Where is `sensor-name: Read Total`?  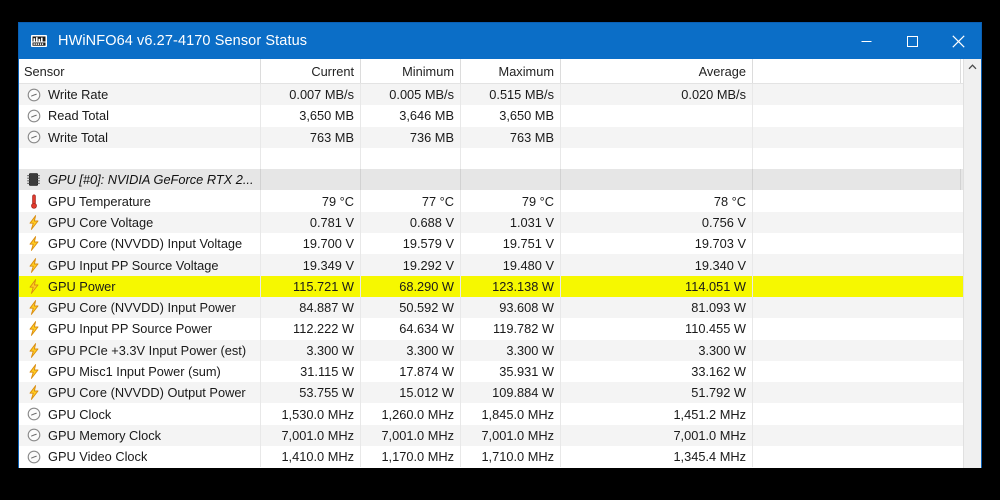
sensor-name: Read Total is located at coordinates (78, 116).